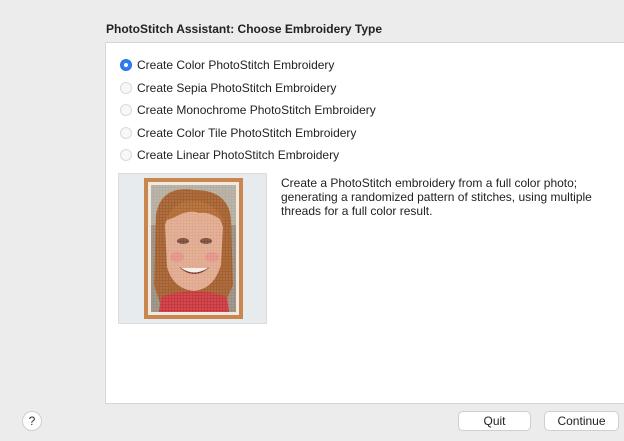 Image resolution: width=624 pixels, height=441 pixels. I want to click on picture-mat, so click(193, 248).